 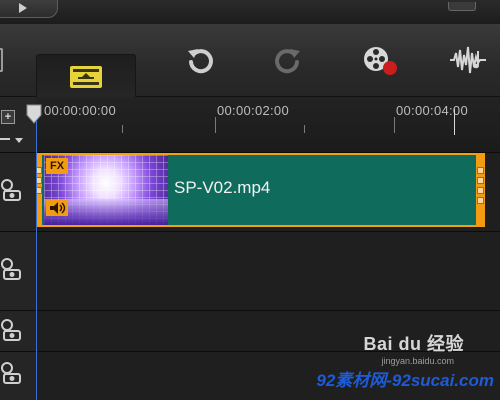 I want to click on storyboard-view-button, so click(x=3, y=60).